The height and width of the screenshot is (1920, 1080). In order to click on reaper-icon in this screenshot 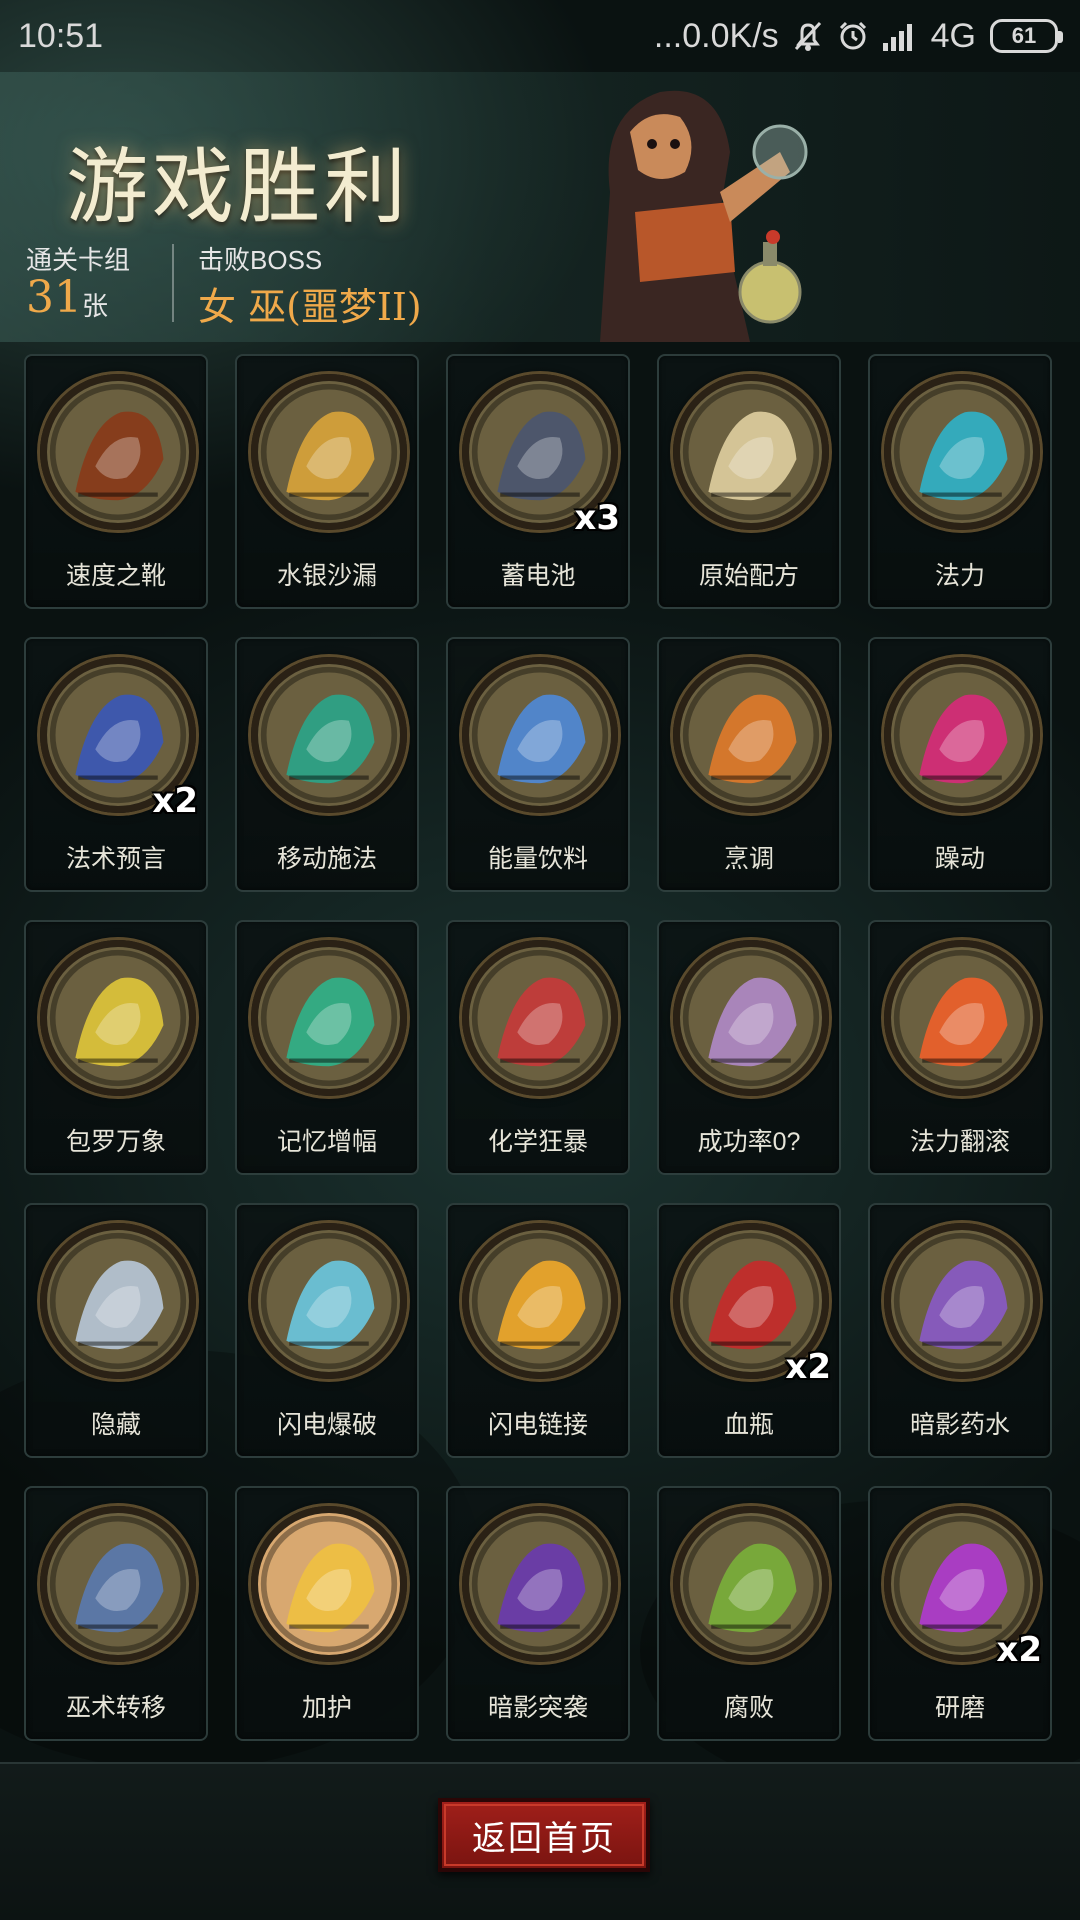, I will do `click(540, 1584)`.